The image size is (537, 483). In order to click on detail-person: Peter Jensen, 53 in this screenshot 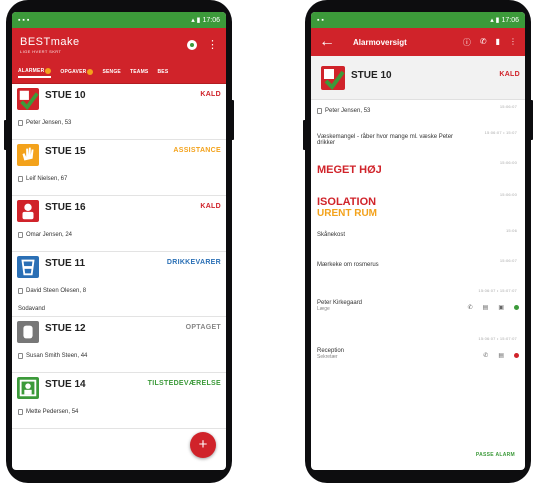, I will do `click(418, 111)`.